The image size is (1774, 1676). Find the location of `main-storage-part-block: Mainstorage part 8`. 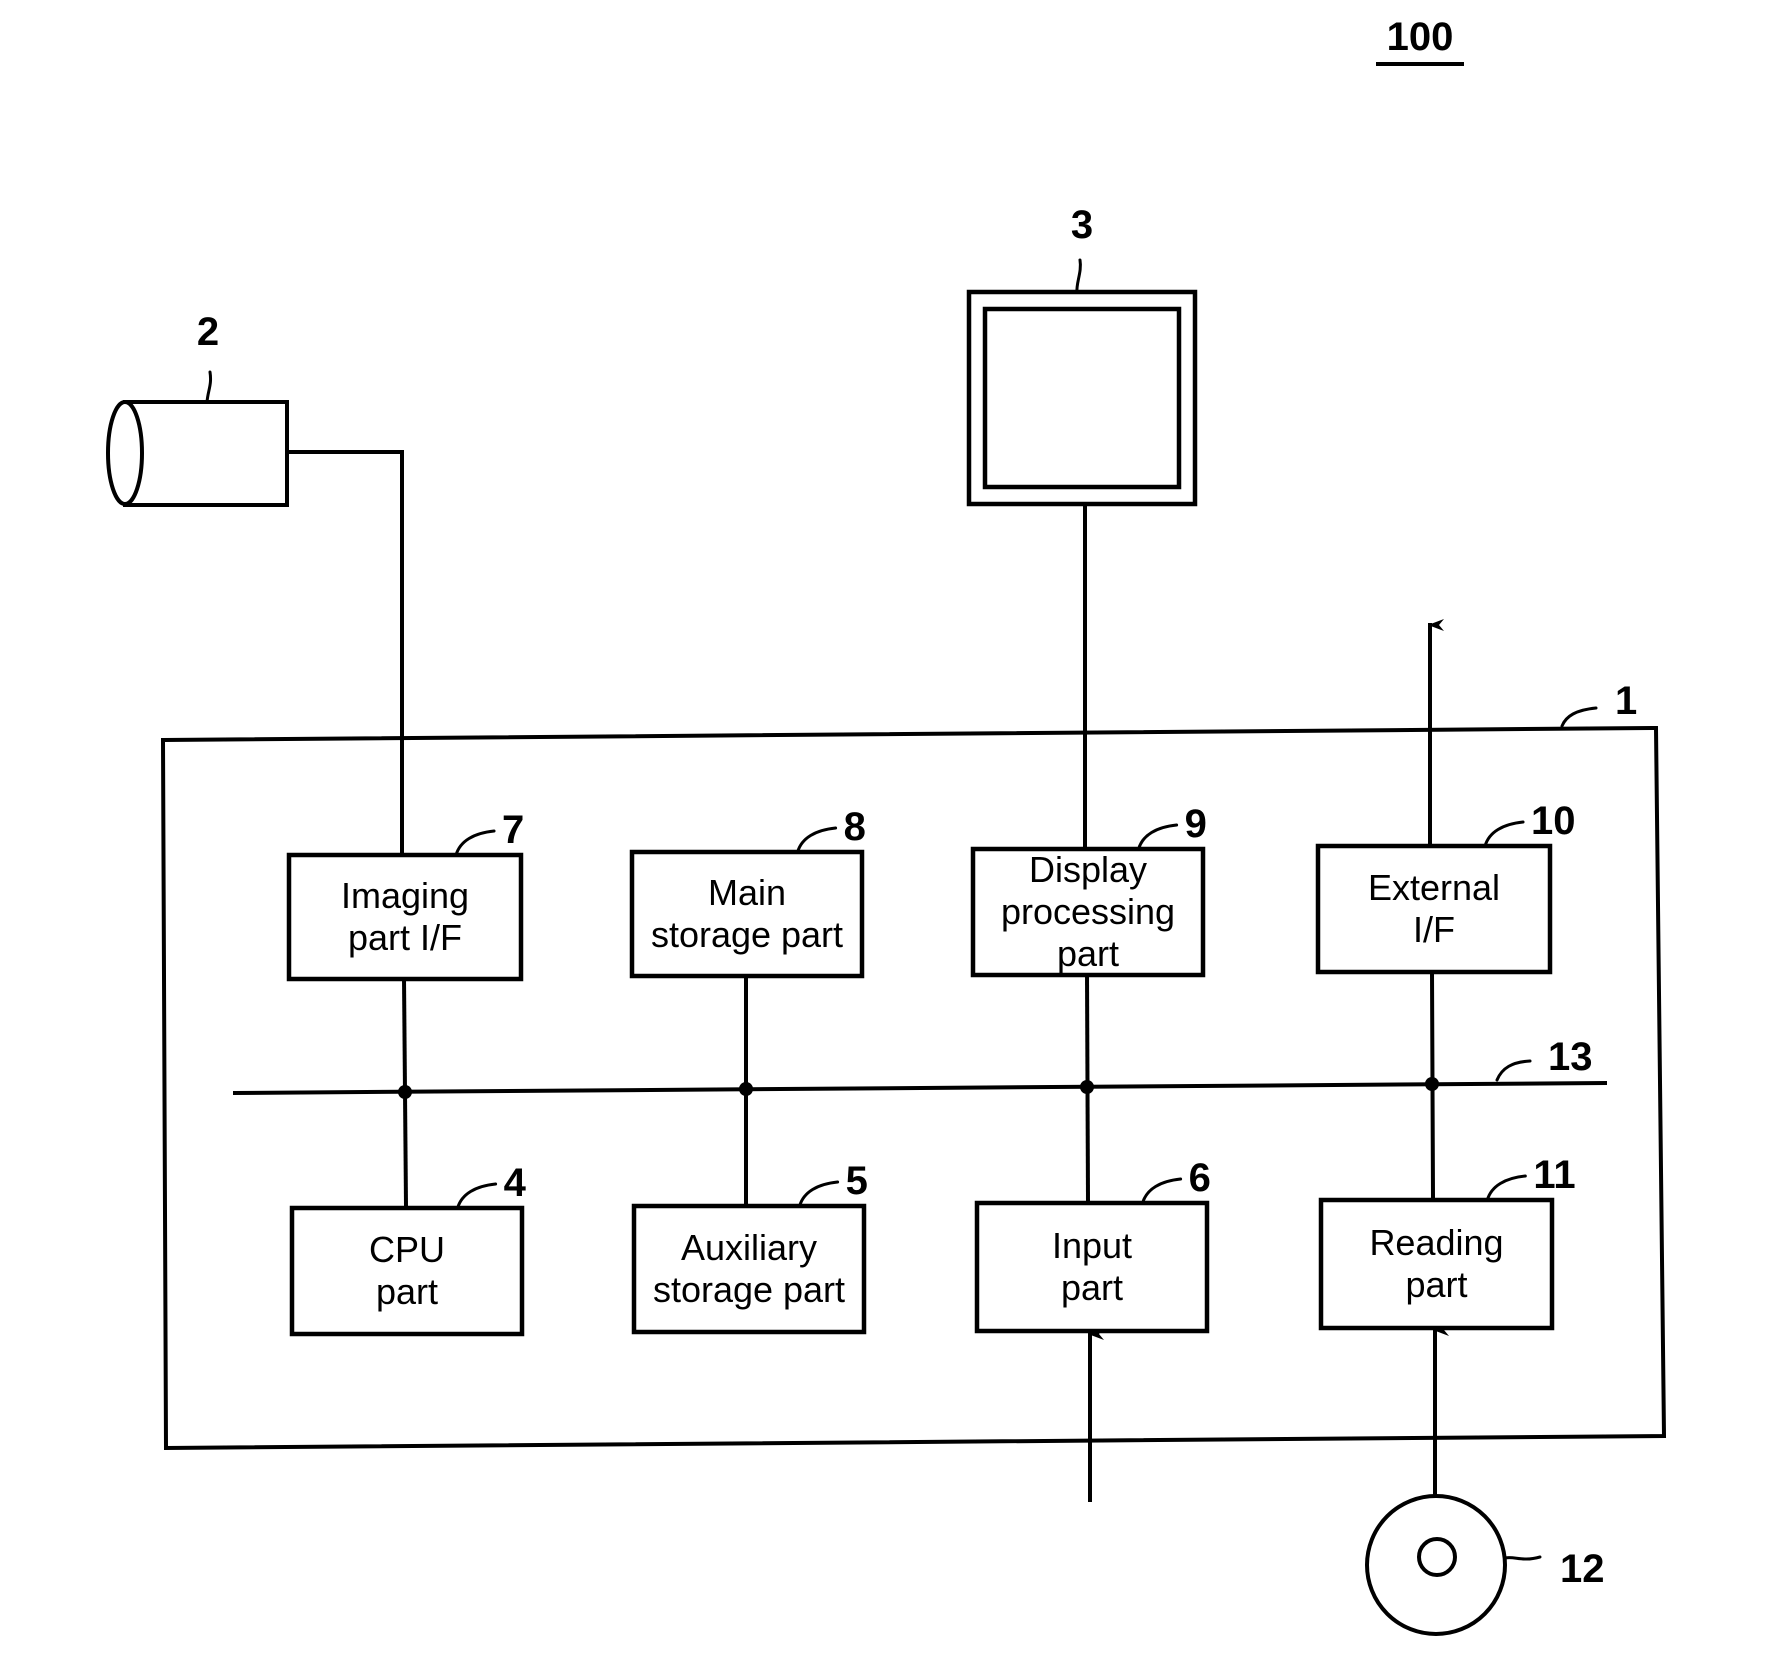

main-storage-part-block: Mainstorage part 8 is located at coordinates (747, 892).